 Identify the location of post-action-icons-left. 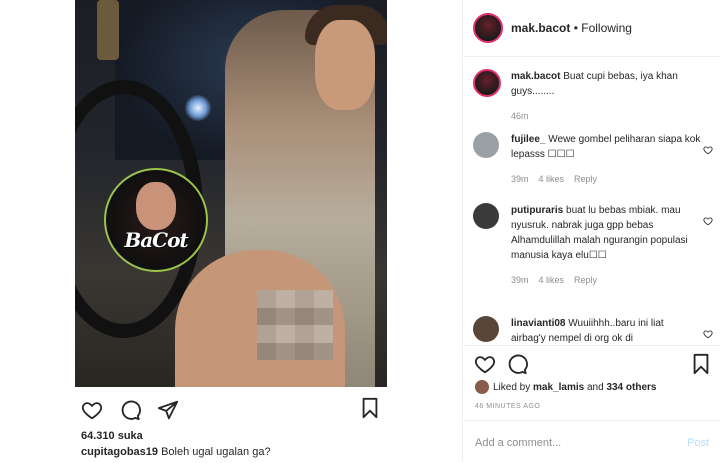
(130, 410).